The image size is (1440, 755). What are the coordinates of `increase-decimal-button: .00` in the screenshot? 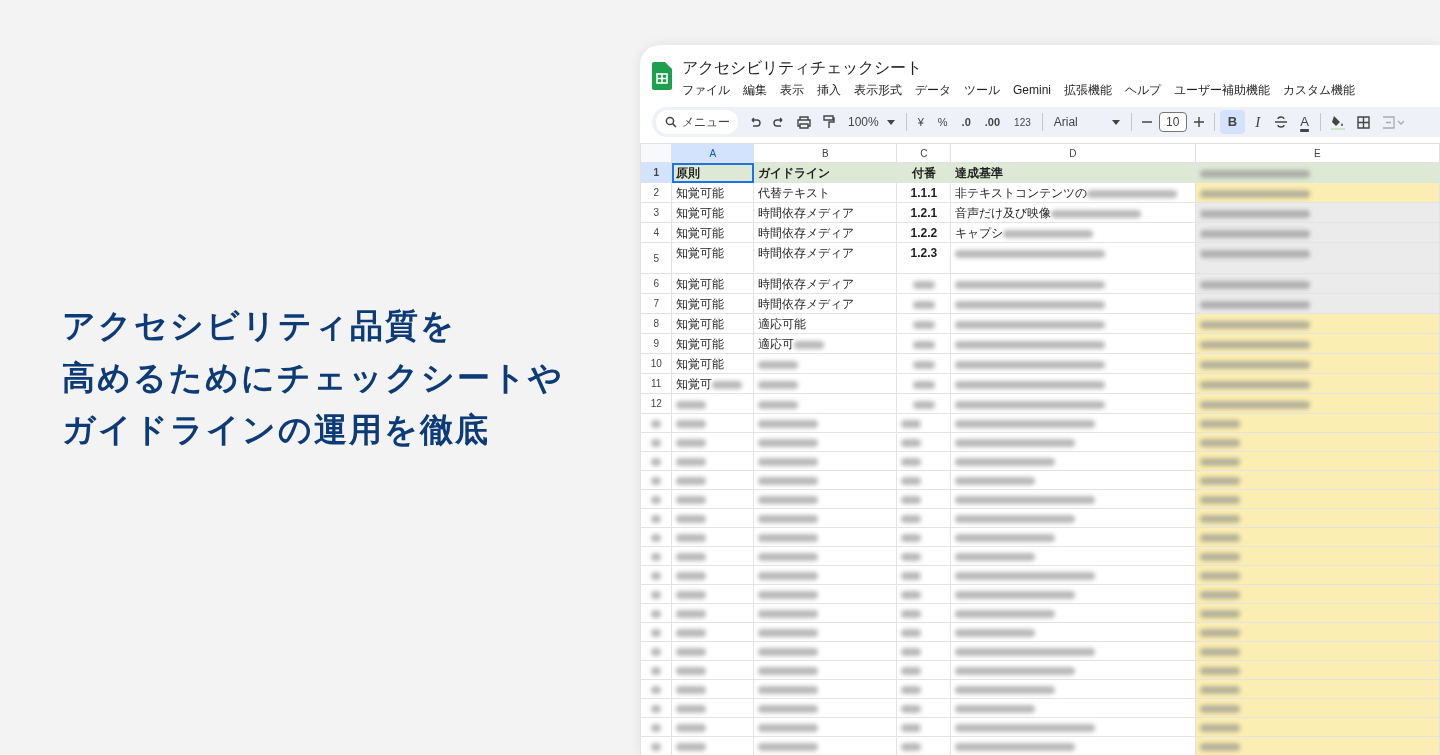 It's located at (992, 122).